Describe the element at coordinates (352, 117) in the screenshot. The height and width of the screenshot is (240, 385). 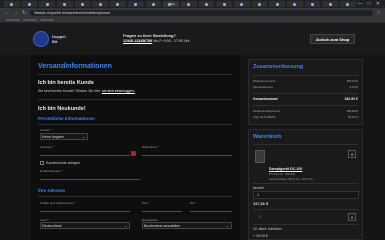
I see `tax-value: 26,01 €` at that location.